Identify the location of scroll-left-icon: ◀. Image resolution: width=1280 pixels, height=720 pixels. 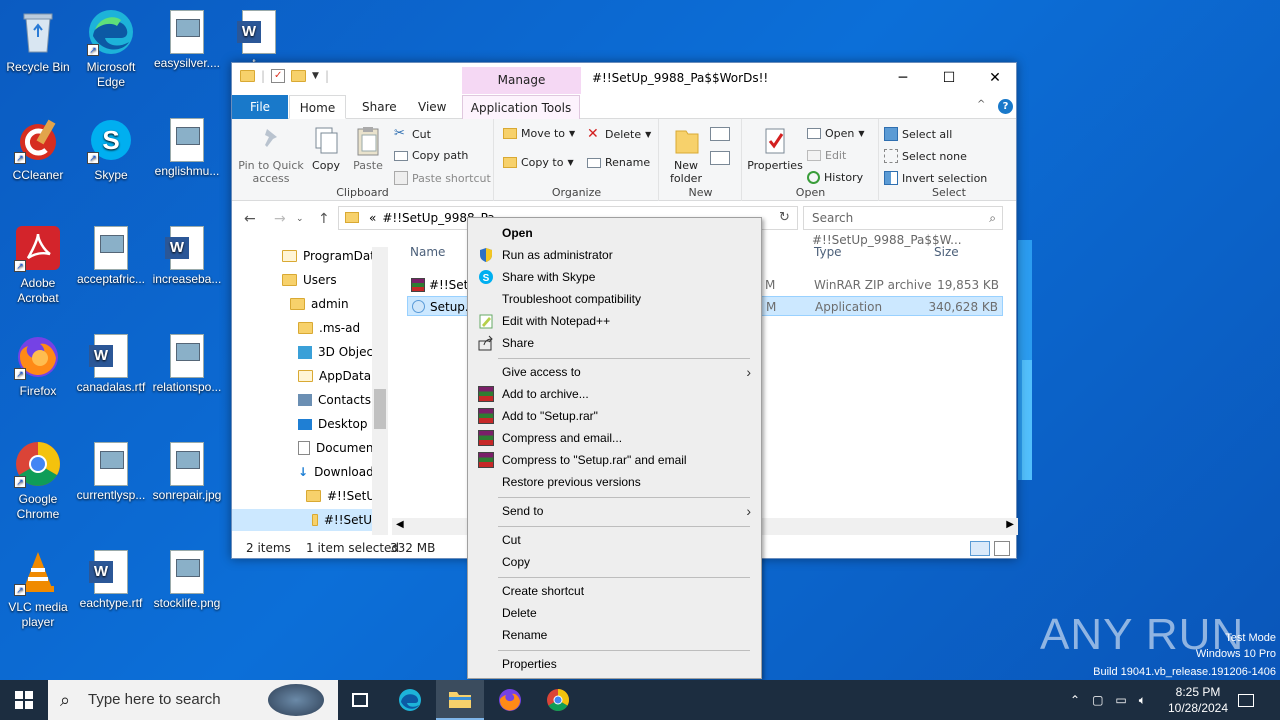
(400, 524).